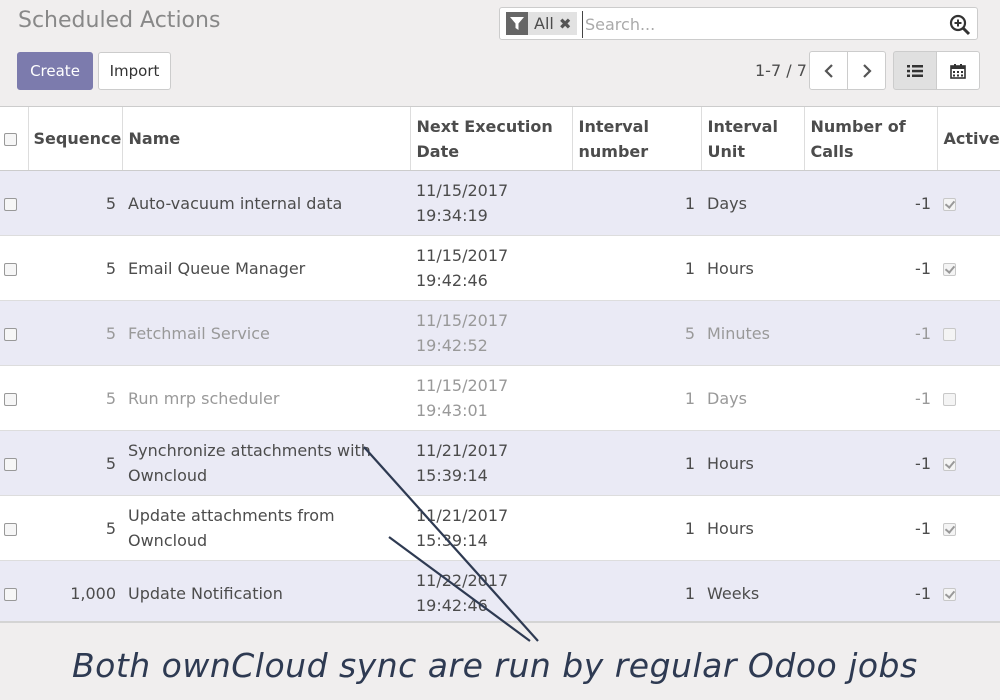 This screenshot has height=700, width=1000. Describe the element at coordinates (517, 23) in the screenshot. I see `filter-icon` at that location.